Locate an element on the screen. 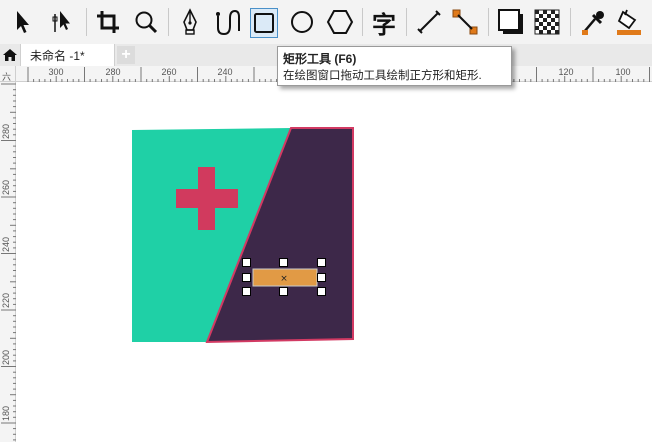 The width and height of the screenshot is (652, 447). shape-tool-button is located at coordinates (65, 22).